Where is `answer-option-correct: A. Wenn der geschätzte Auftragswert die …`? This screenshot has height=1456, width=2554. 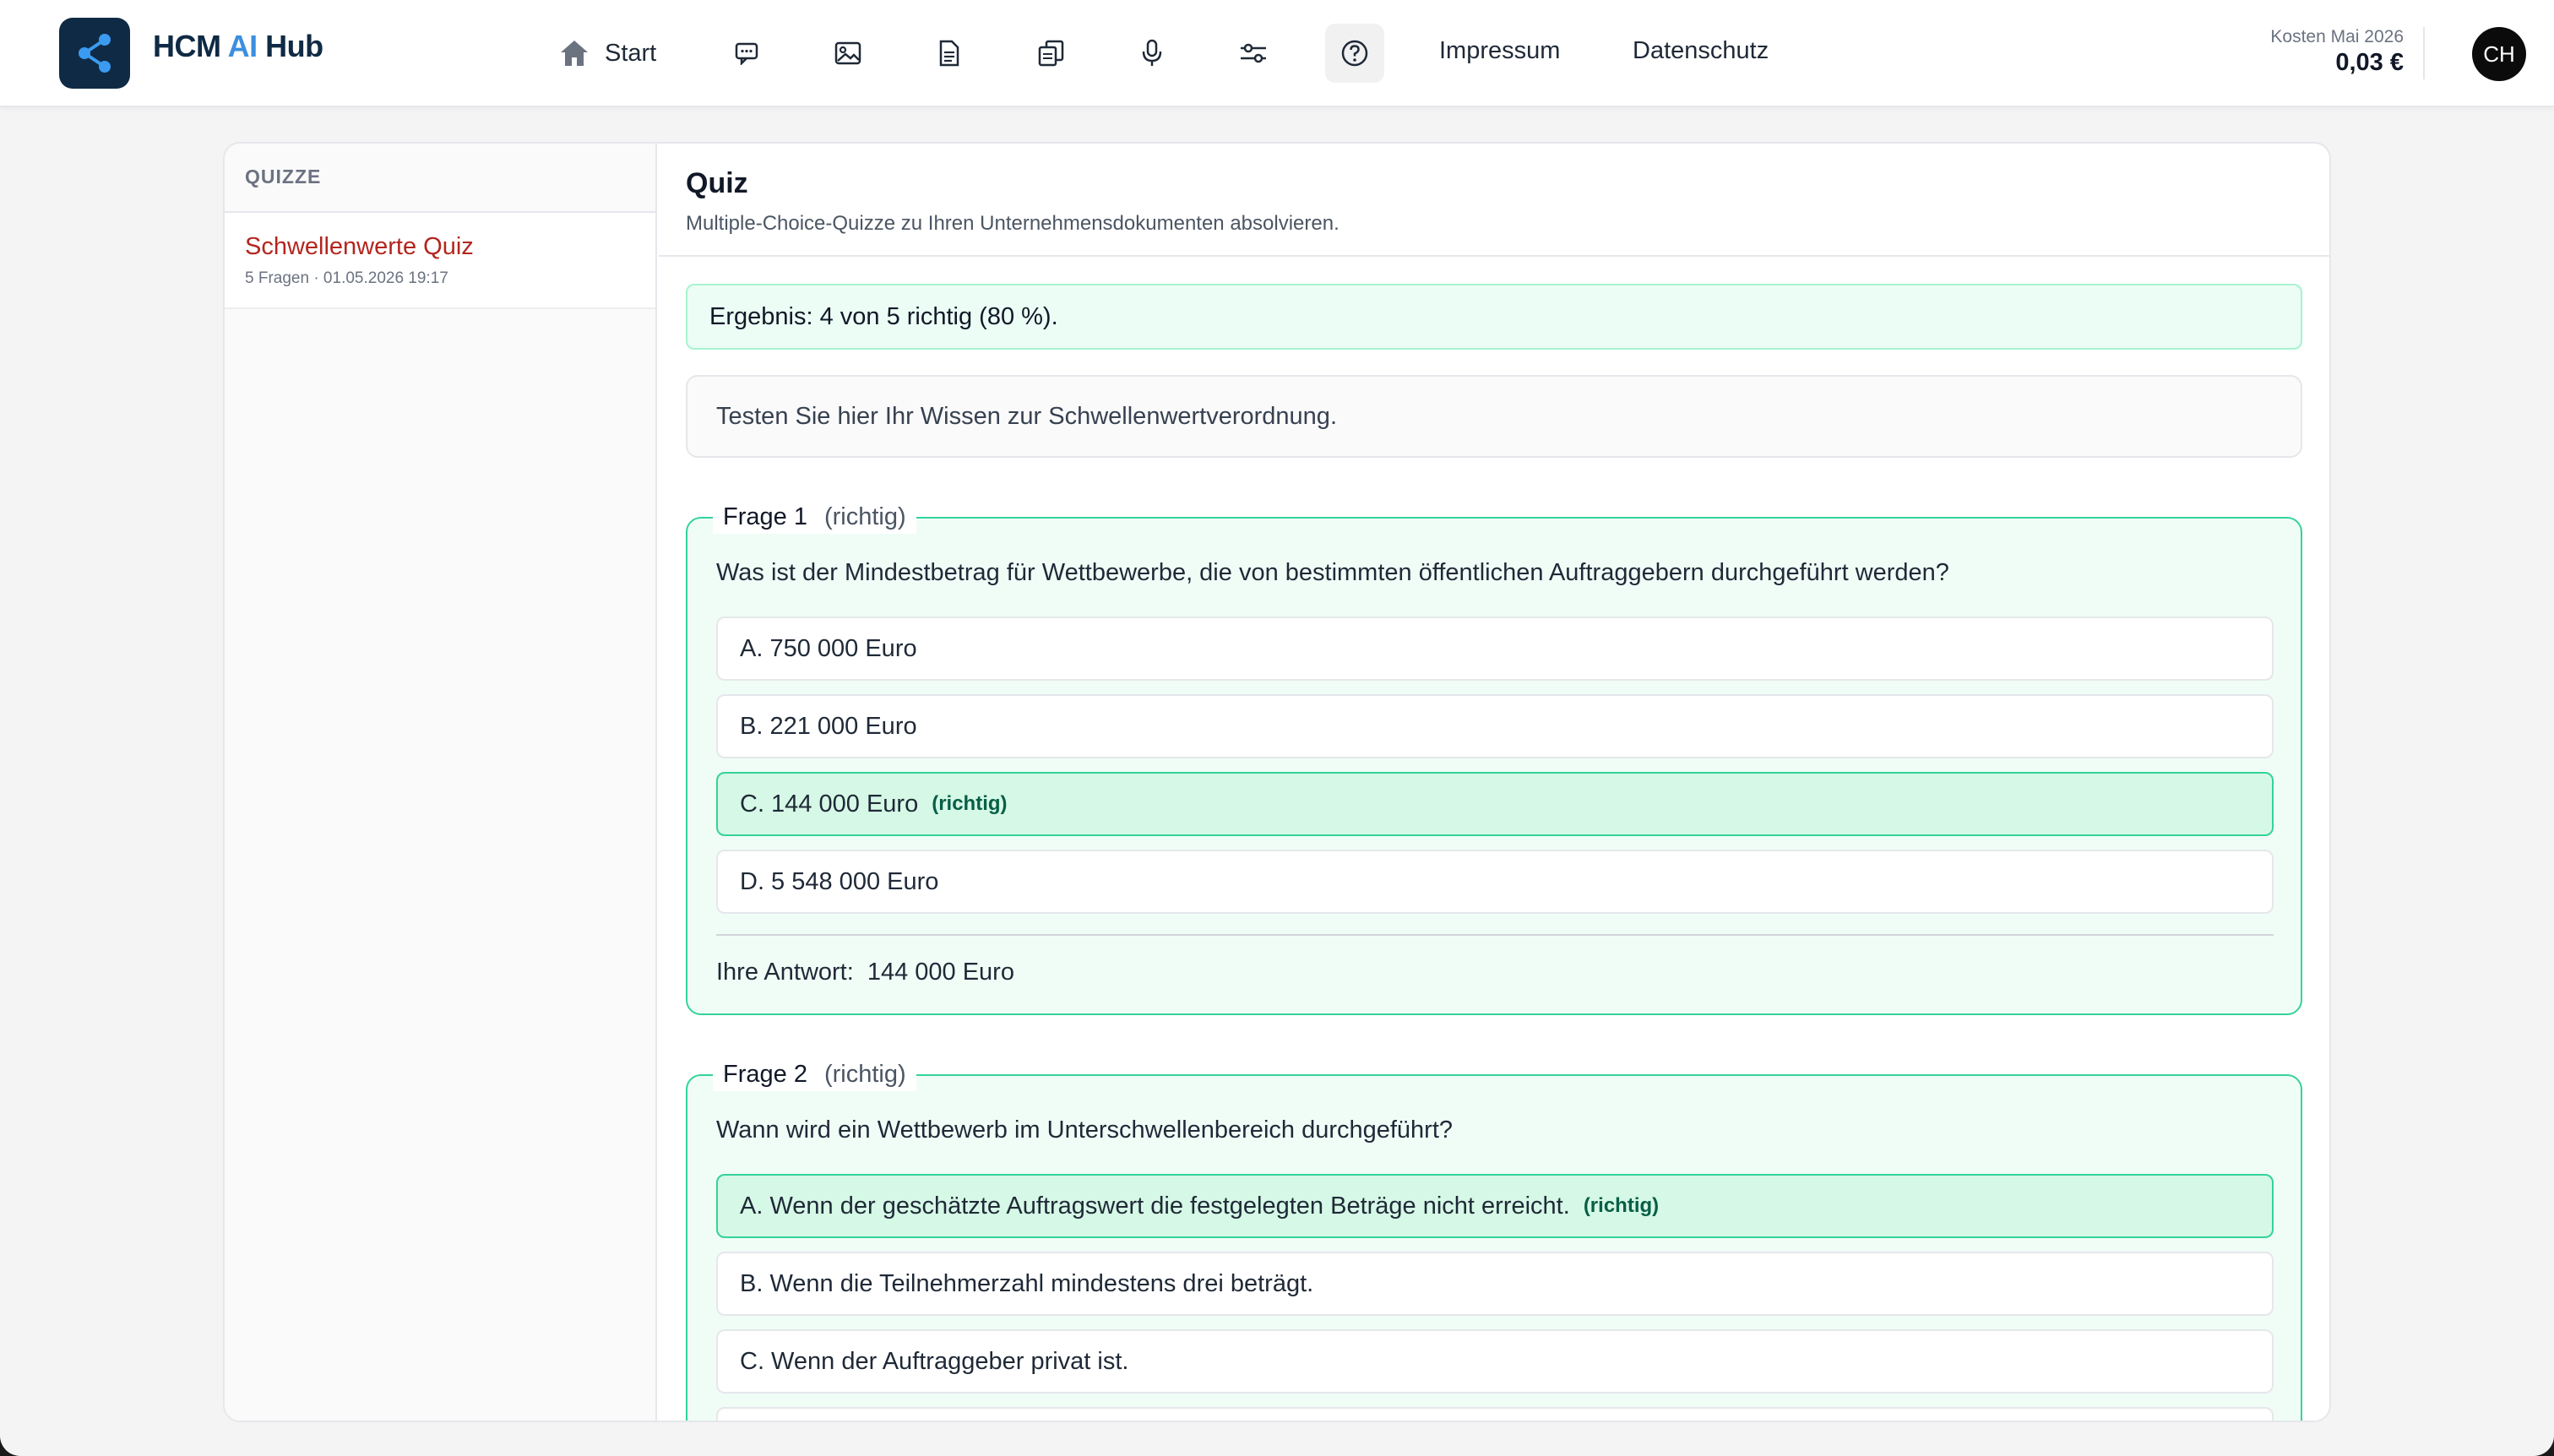 answer-option-correct: A. Wenn der geschätzte Auftragswert die … is located at coordinates (1495, 1206).